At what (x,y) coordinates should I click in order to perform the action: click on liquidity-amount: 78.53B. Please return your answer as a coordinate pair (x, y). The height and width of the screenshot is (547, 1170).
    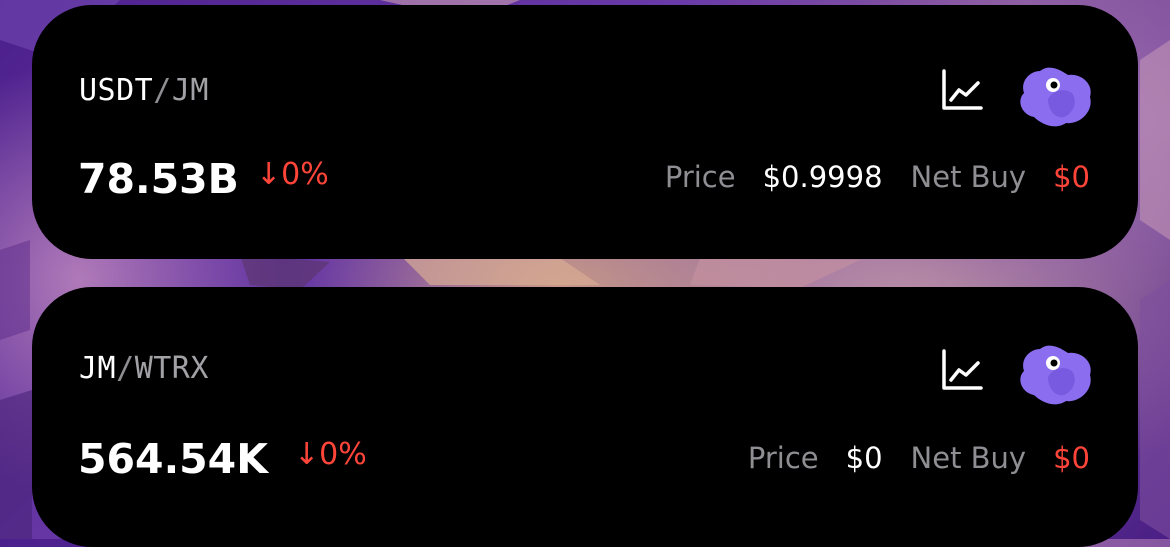
    Looking at the image, I should click on (158, 179).